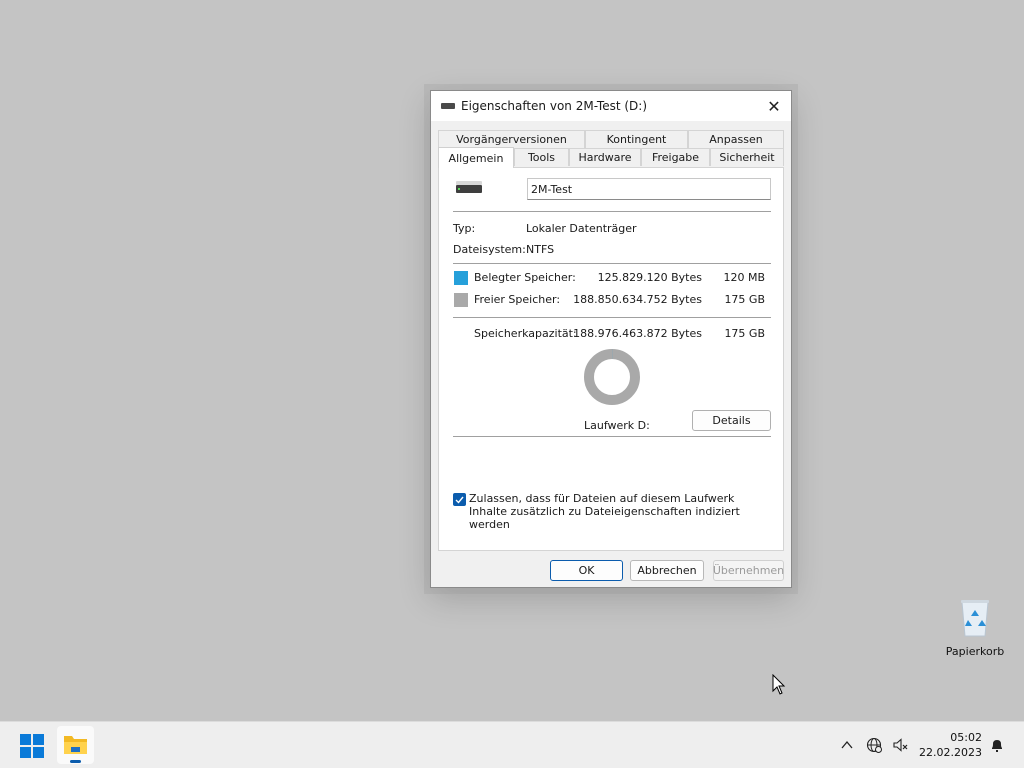  I want to click on clock-date: 22.02.2023, so click(950, 752).